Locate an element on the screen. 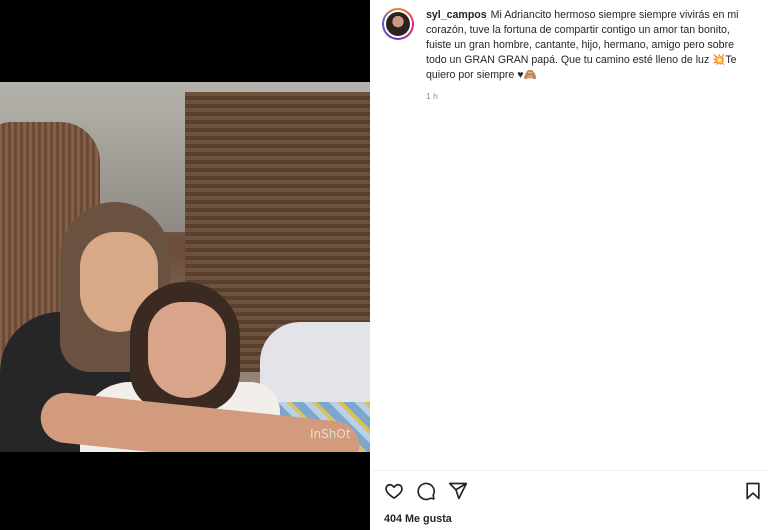 This screenshot has width=768, height=530. like-button is located at coordinates (394, 491).